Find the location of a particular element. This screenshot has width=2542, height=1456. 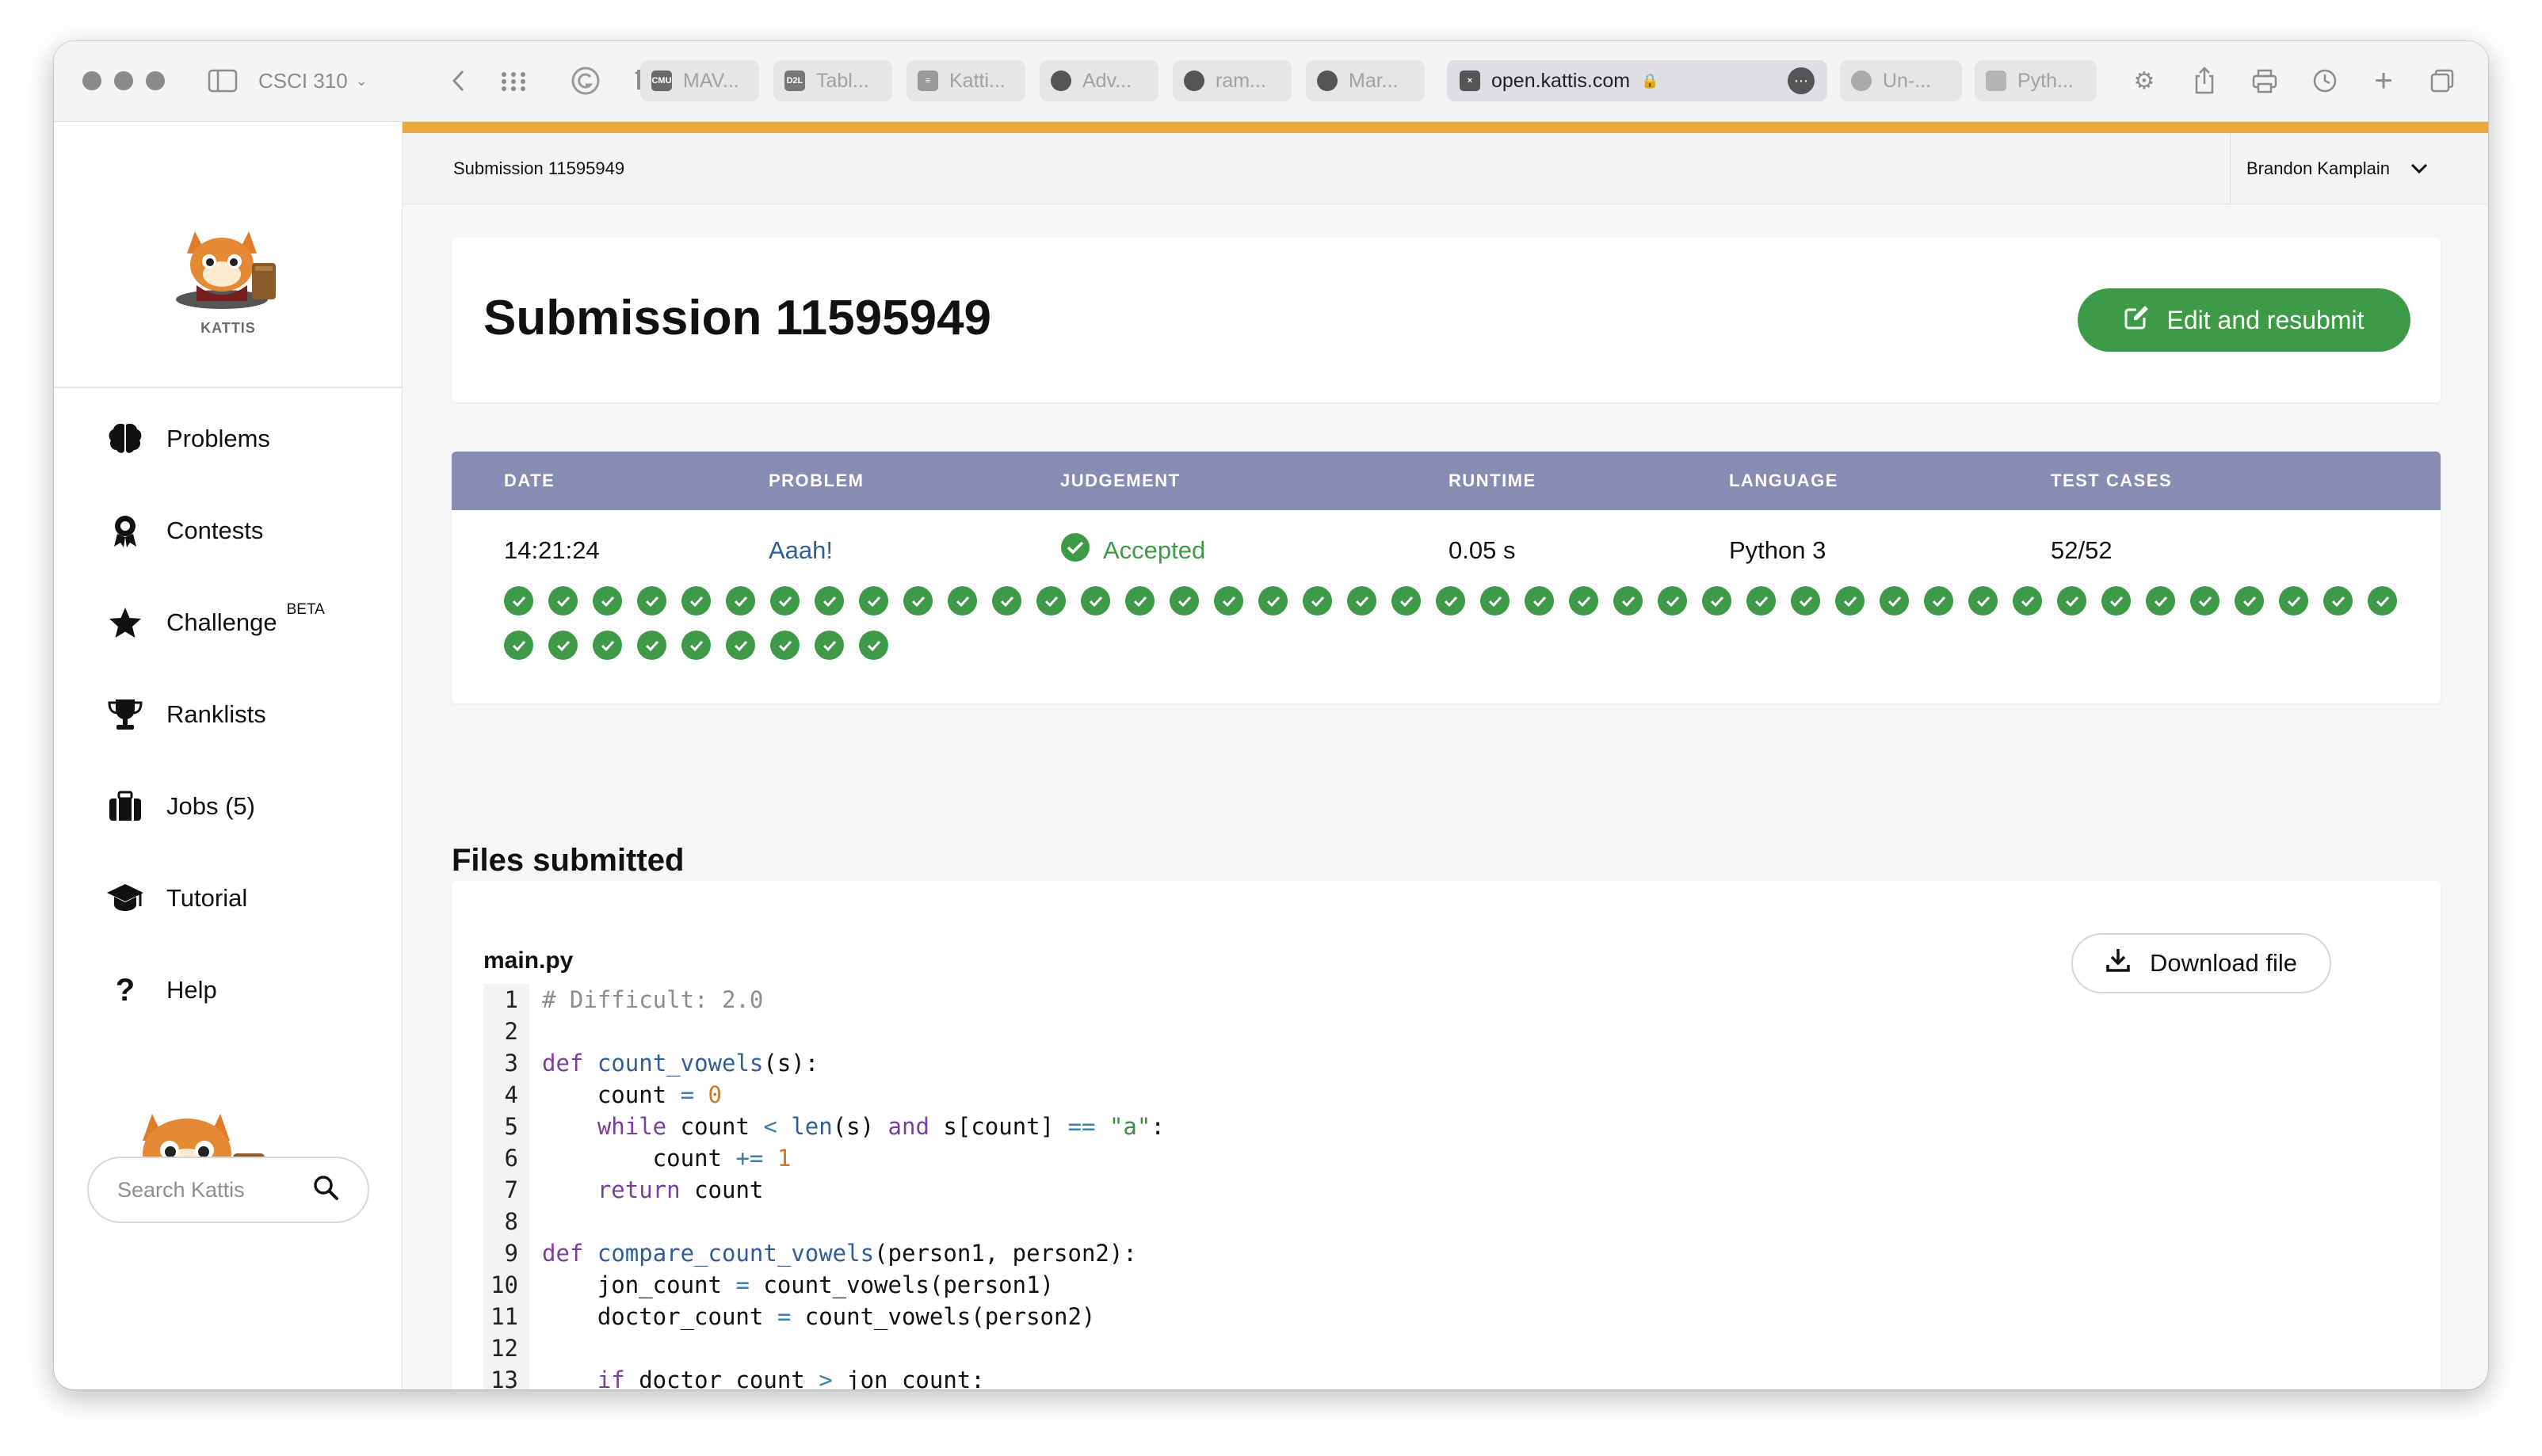

line-number: 6 is located at coordinates (506, 1158).